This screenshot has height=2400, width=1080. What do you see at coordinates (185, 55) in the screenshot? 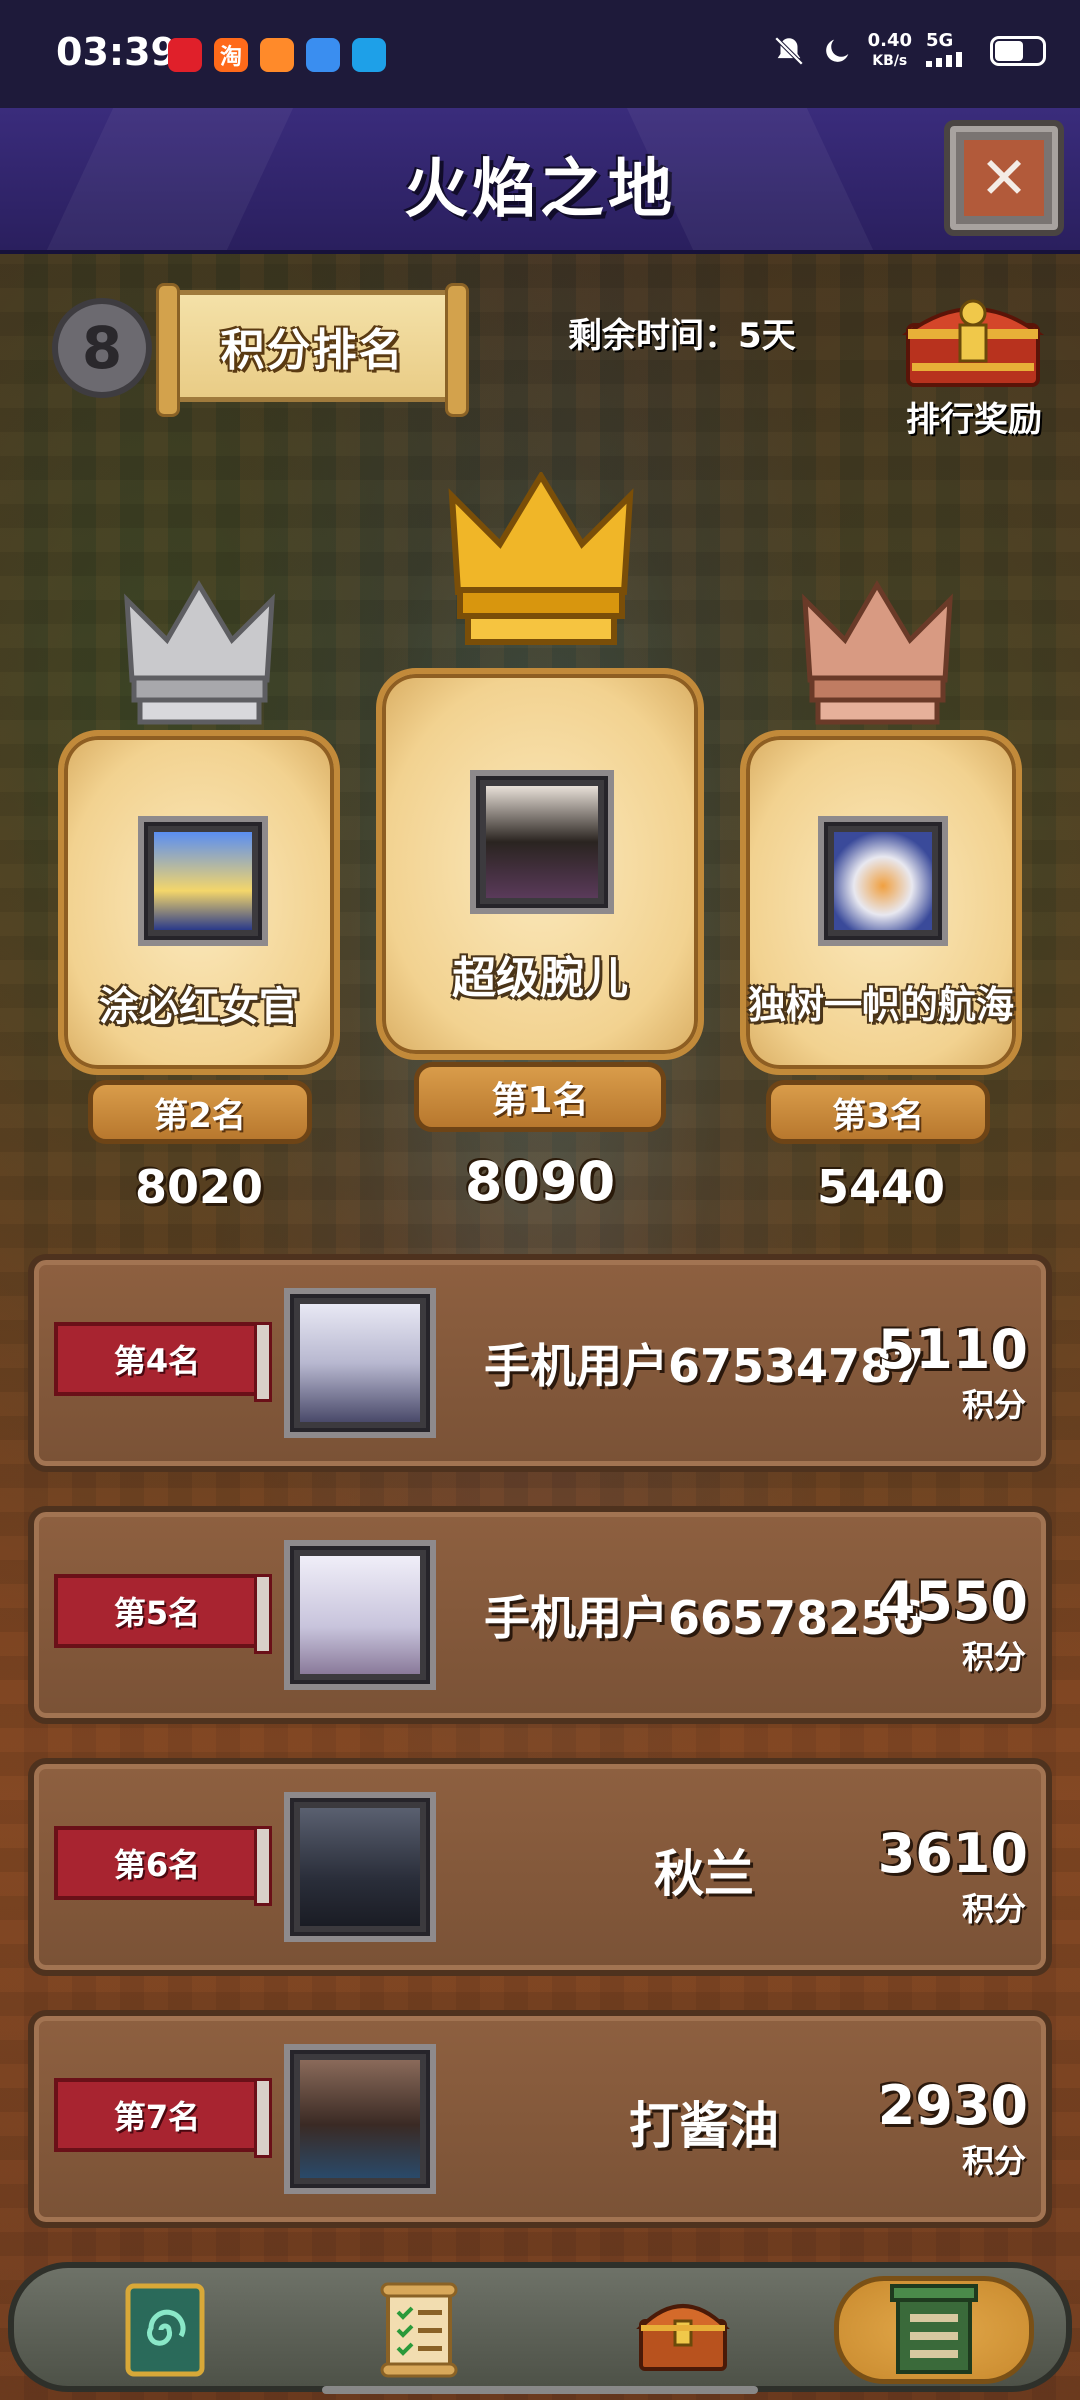
I see `app-icon-red` at bounding box center [185, 55].